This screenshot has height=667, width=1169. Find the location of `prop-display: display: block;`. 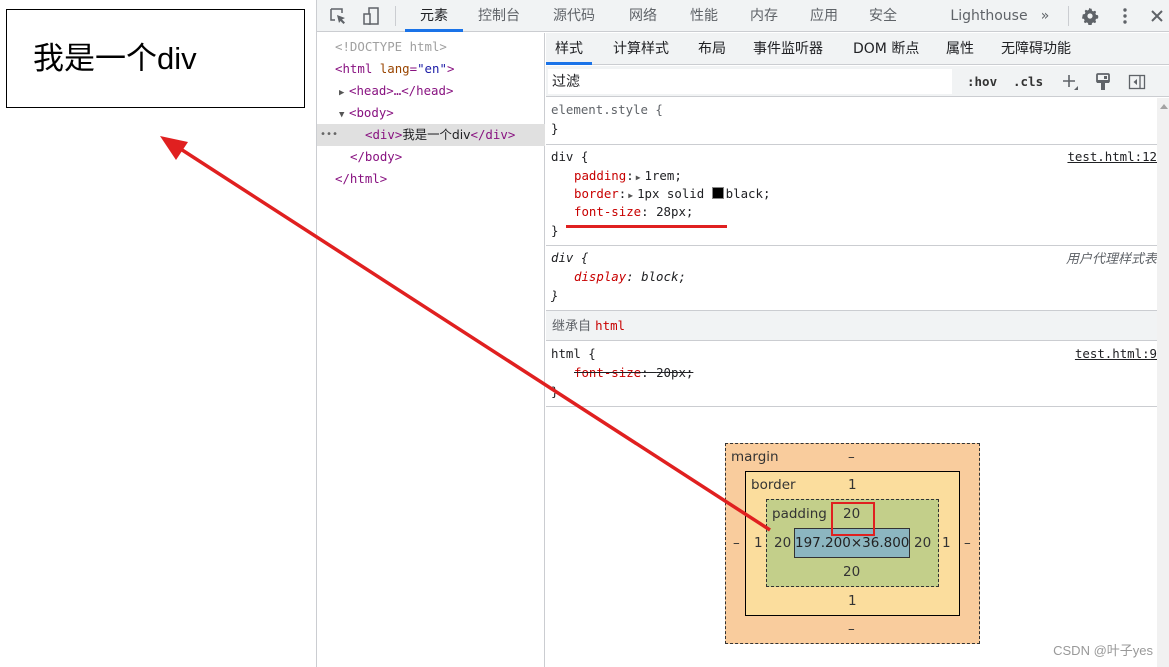

prop-display: display: block; is located at coordinates (630, 277).